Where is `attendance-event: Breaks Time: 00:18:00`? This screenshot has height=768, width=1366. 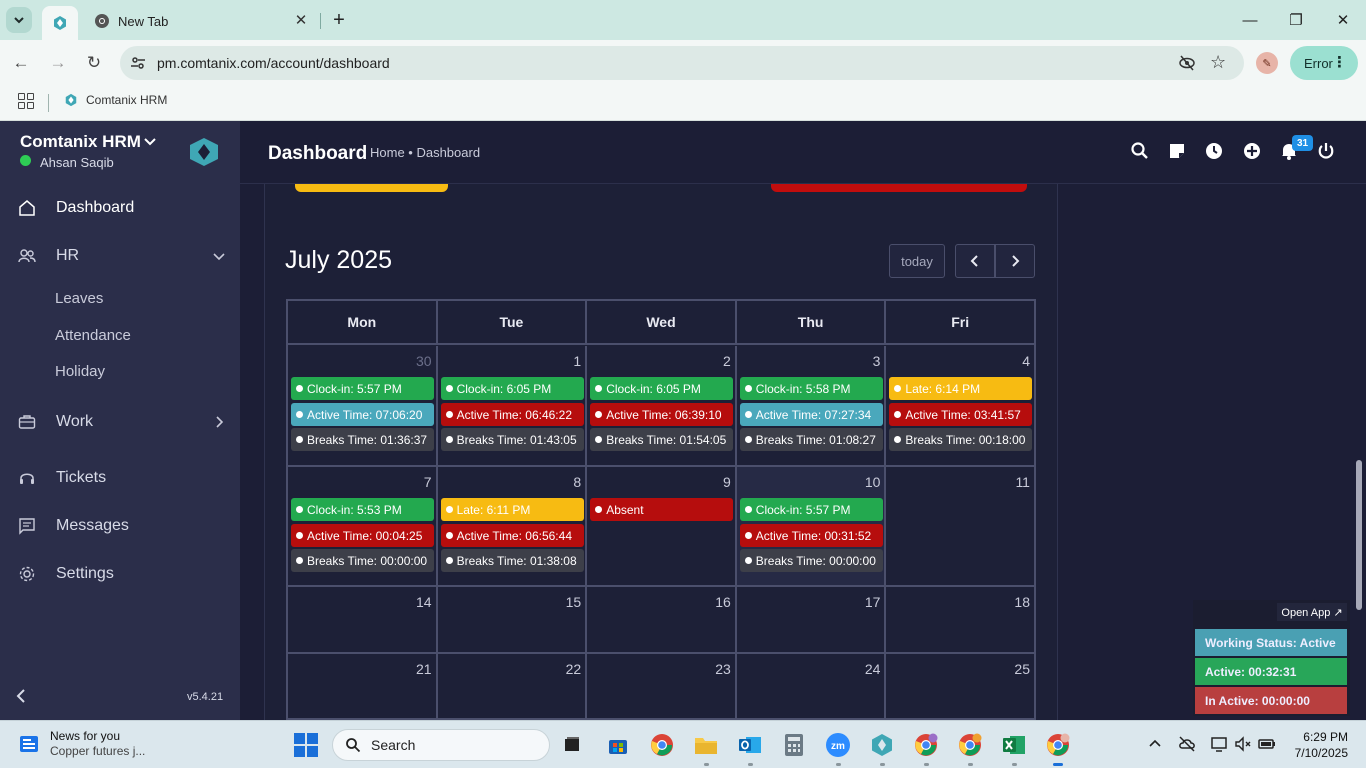 attendance-event: Breaks Time: 00:18:00 is located at coordinates (961, 439).